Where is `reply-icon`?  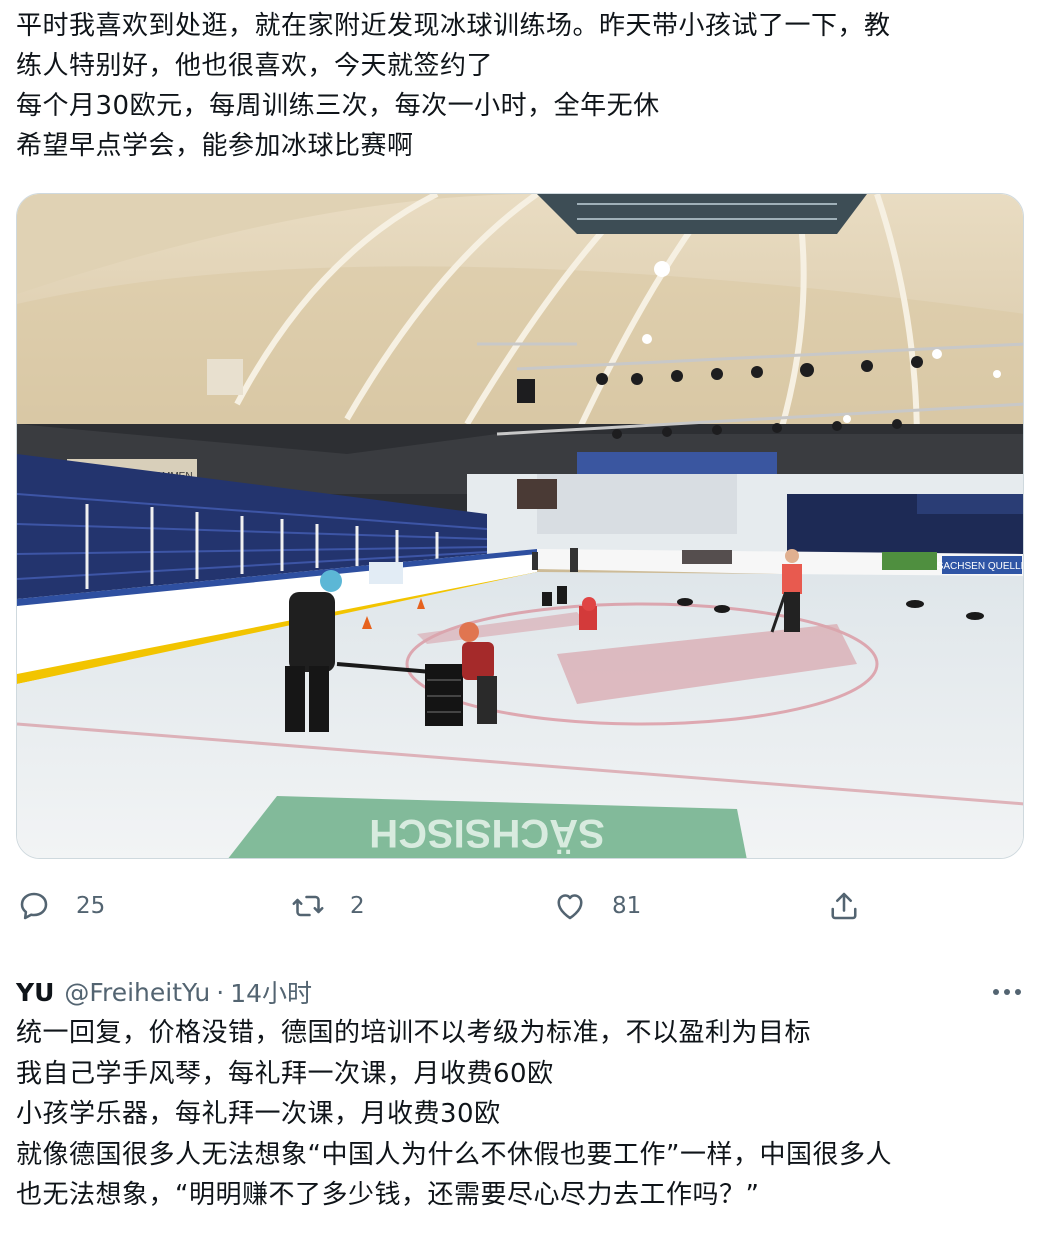
reply-icon is located at coordinates (34, 906).